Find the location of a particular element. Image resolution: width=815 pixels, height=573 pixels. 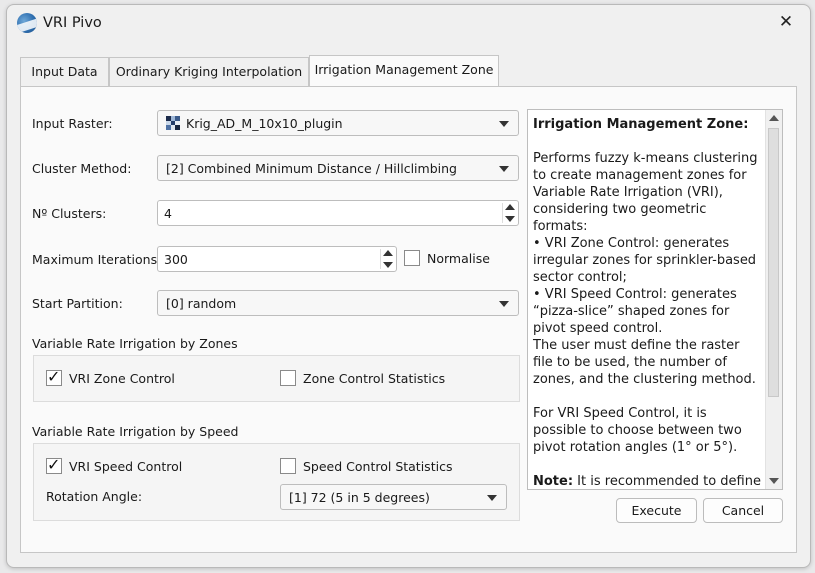

max-iterations-label: Maximum Iterations: is located at coordinates (97, 259).